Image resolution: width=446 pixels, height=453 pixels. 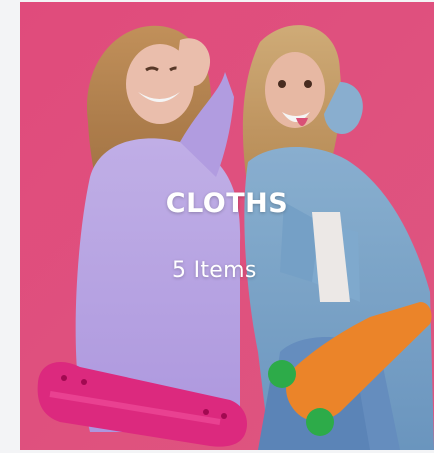 What do you see at coordinates (227, 203) in the screenshot?
I see `category-title: CLOTHS` at bounding box center [227, 203].